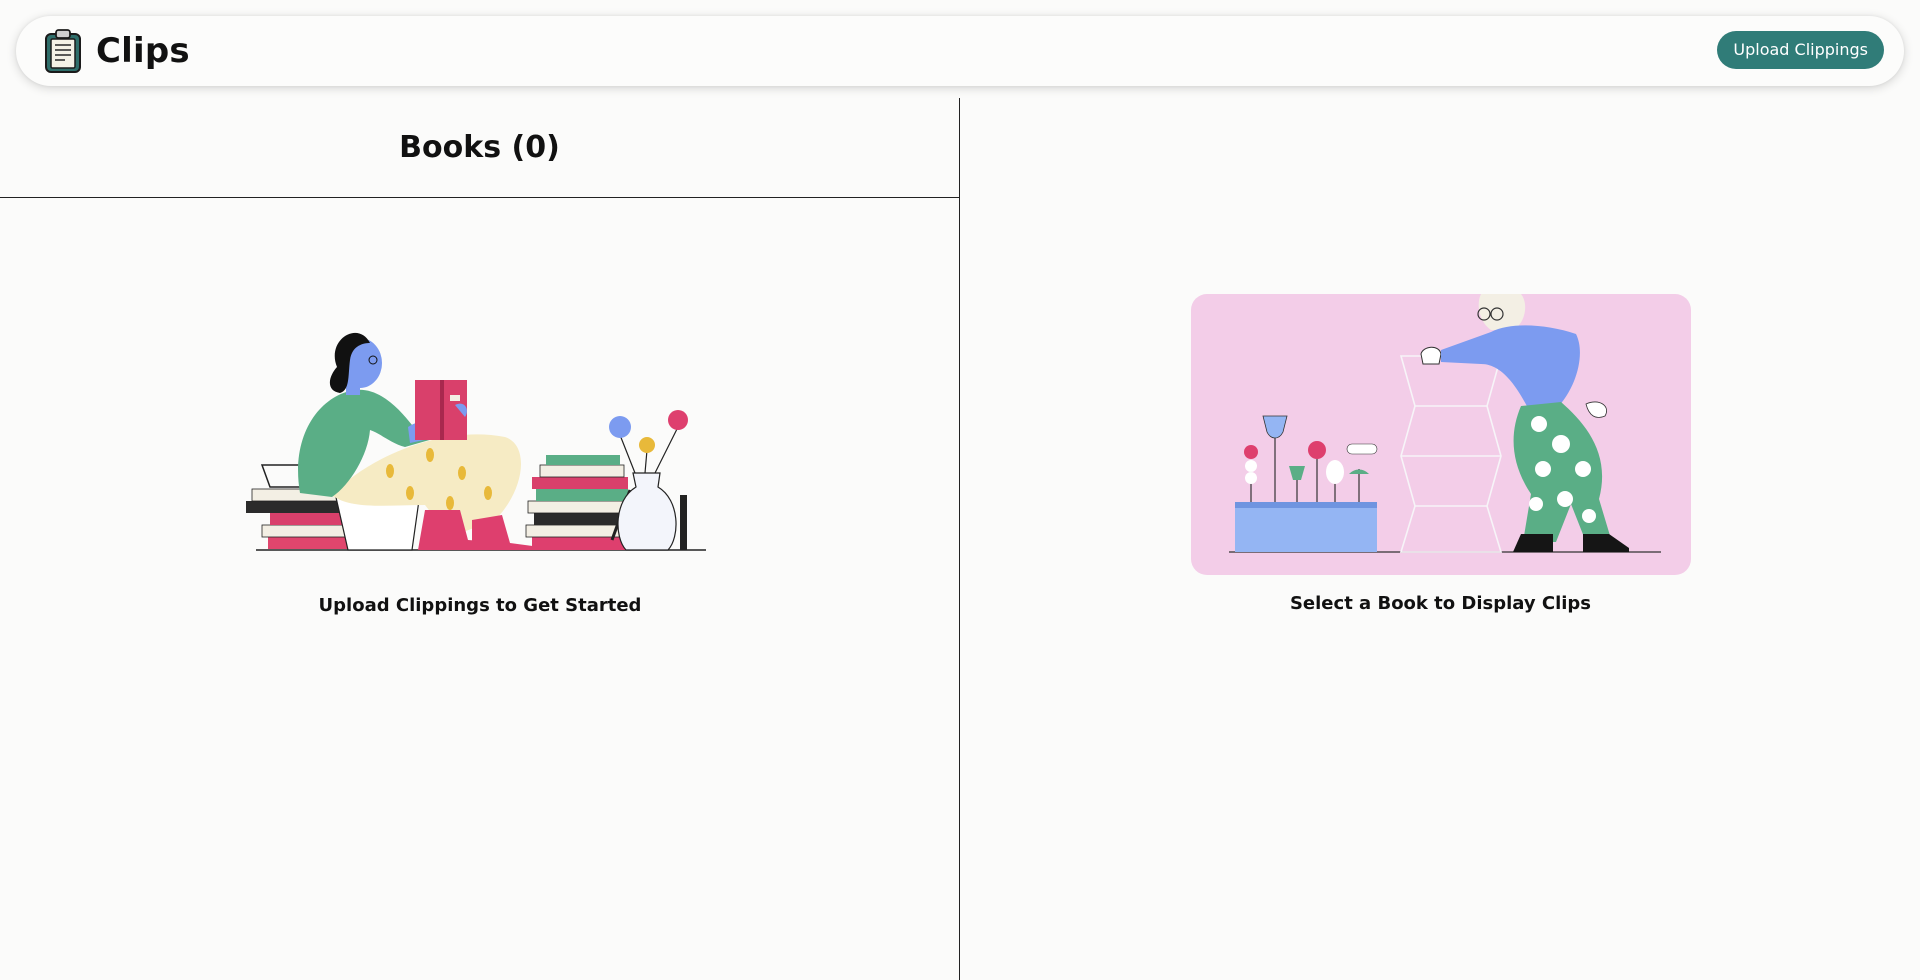 This screenshot has width=1920, height=980. I want to click on clips-empty-message: Select a Book to Display Clips, so click(1440, 603).